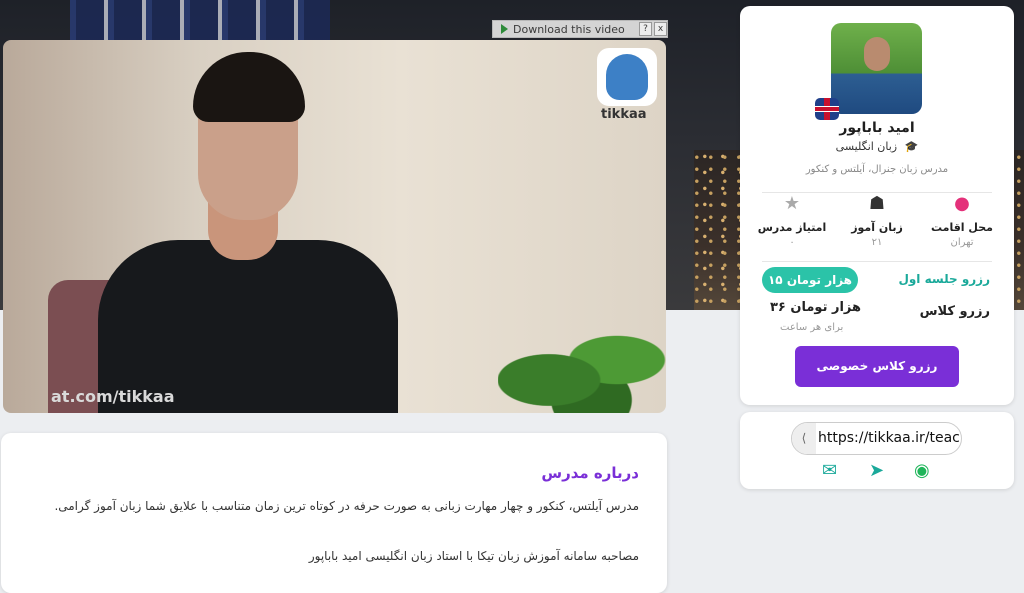 Image resolution: width=1024 pixels, height=593 pixels. Describe the element at coordinates (792, 203) in the screenshot. I see `star-icon: ★` at that location.